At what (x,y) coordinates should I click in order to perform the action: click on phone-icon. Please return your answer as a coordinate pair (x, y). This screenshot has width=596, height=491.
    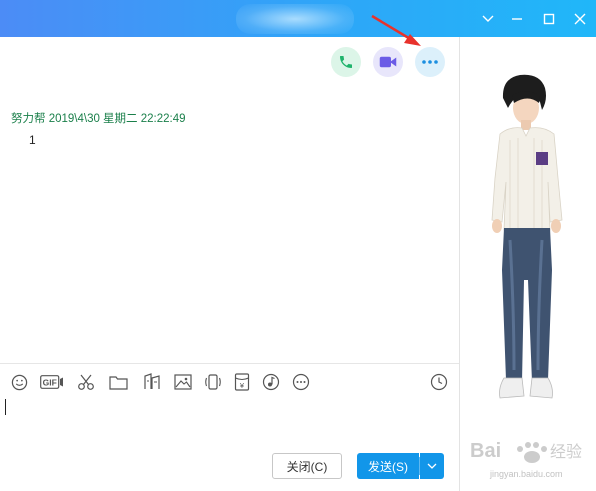
    Looking at the image, I should click on (346, 62).